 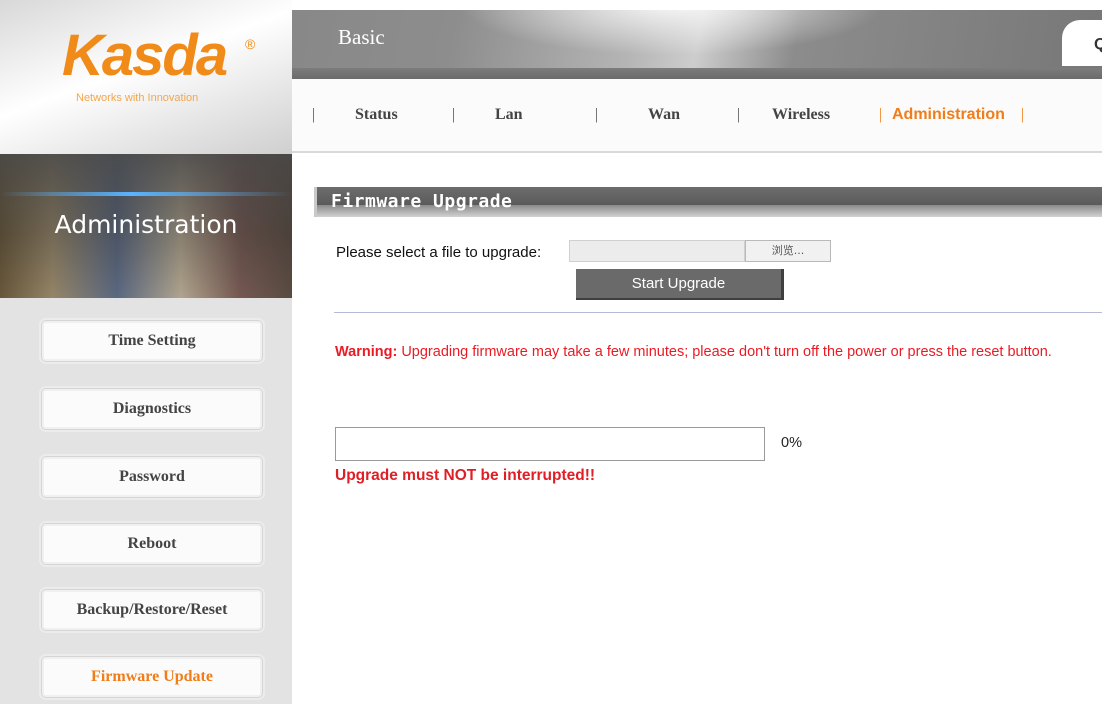 What do you see at coordinates (422, 201) in the screenshot?
I see `section-title: Firmware Upgrade` at bounding box center [422, 201].